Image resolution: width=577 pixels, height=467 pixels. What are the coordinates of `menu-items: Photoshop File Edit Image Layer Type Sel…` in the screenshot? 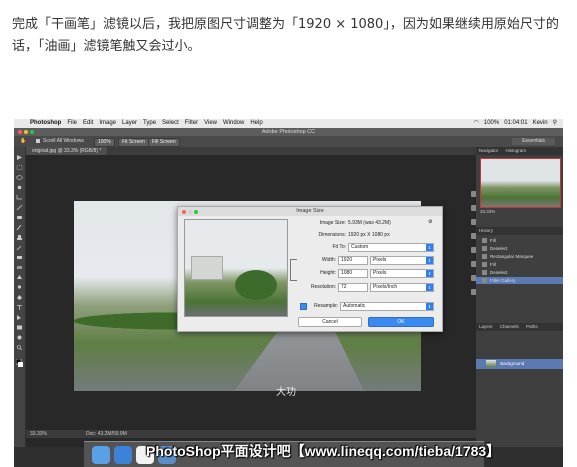 It's located at (146, 123).